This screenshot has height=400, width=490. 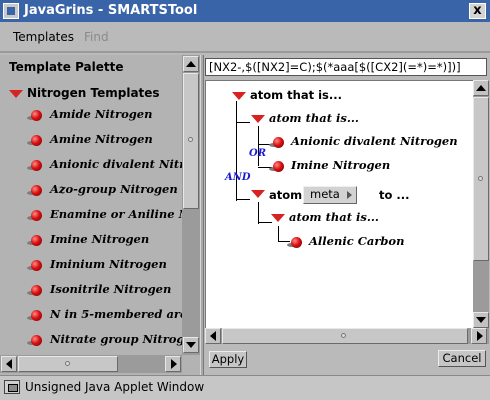 I want to click on template-item: Azo-group Nitrogen, so click(x=91, y=190).